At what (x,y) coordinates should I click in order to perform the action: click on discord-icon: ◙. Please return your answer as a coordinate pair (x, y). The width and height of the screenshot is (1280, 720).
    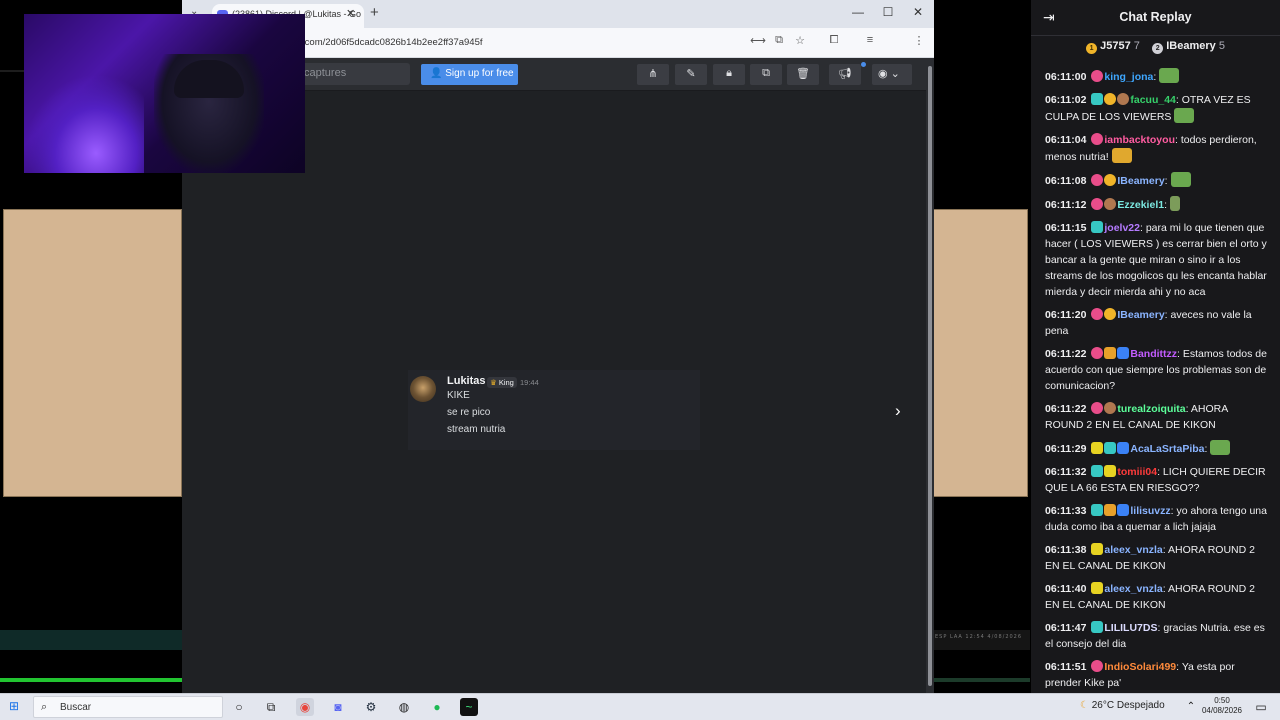
    Looking at the image, I should click on (338, 707).